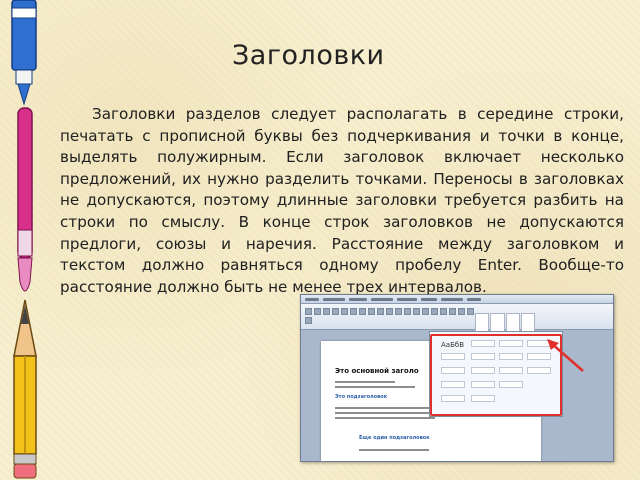 The height and width of the screenshot is (480, 640). I want to click on pointer-arrow-icon, so click(565, 355).